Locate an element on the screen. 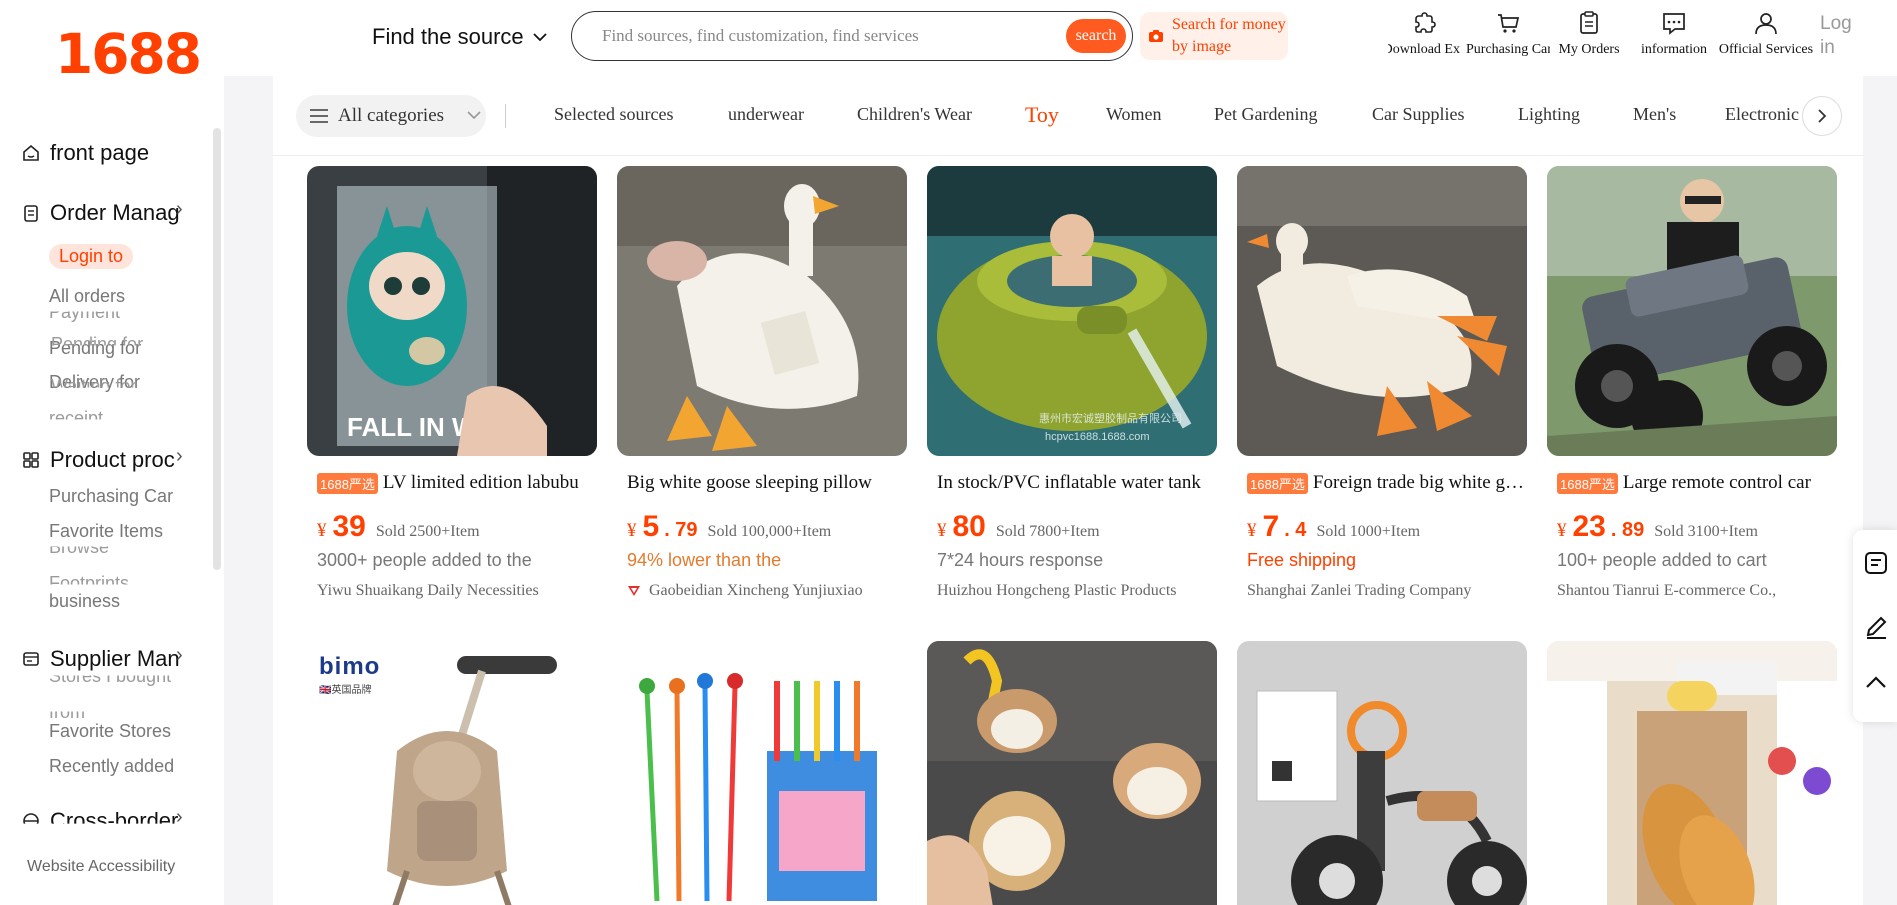 This screenshot has height=905, width=1897. bimo-logo-text: bimo is located at coordinates (350, 666).